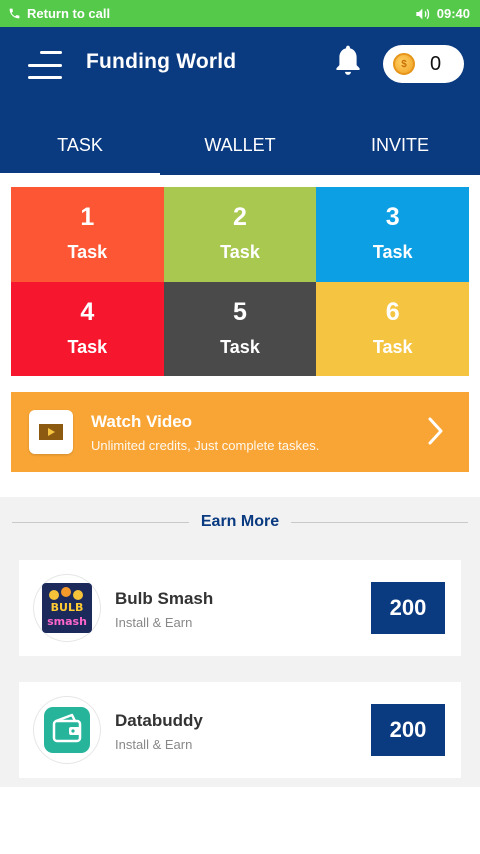 This screenshot has width=480, height=854. I want to click on app-title: Funding World, so click(161, 61).